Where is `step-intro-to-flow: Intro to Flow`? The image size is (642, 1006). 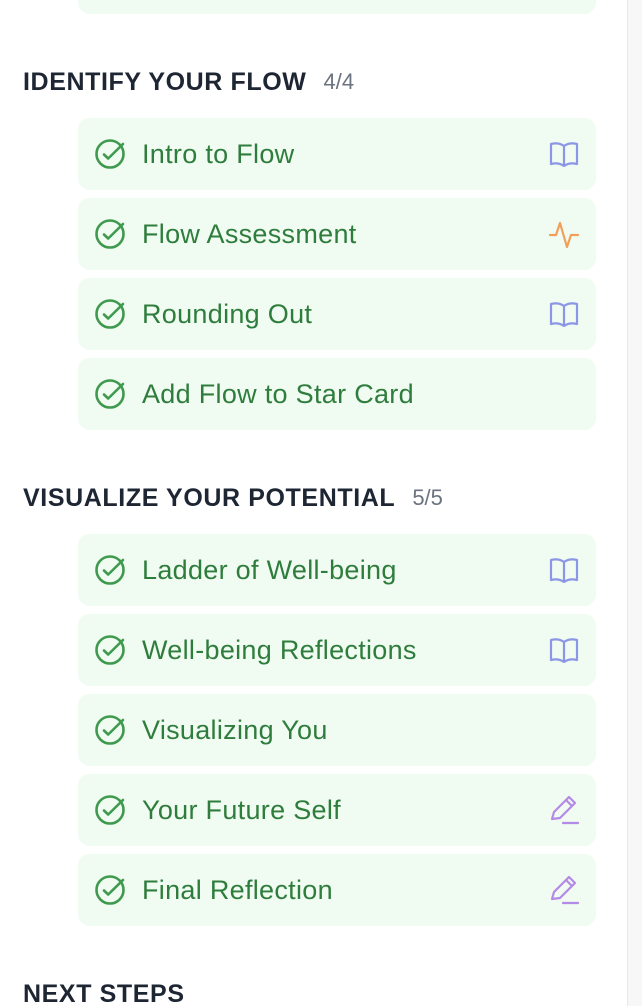 step-intro-to-flow: Intro to Flow is located at coordinates (337, 154).